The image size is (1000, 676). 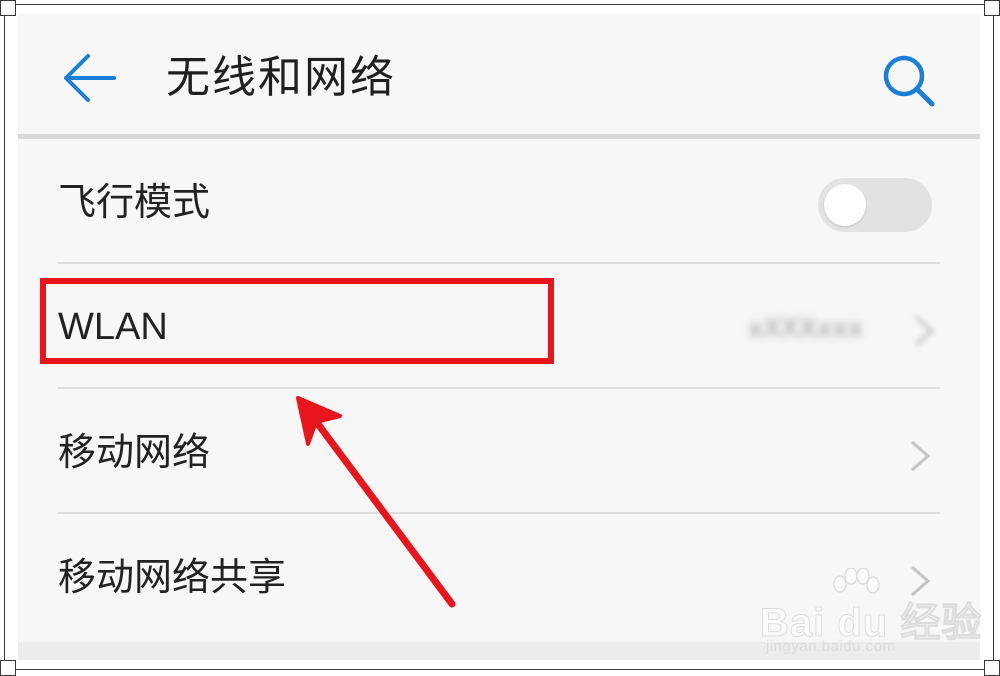 What do you see at coordinates (908, 80) in the screenshot?
I see `search-icon` at bounding box center [908, 80].